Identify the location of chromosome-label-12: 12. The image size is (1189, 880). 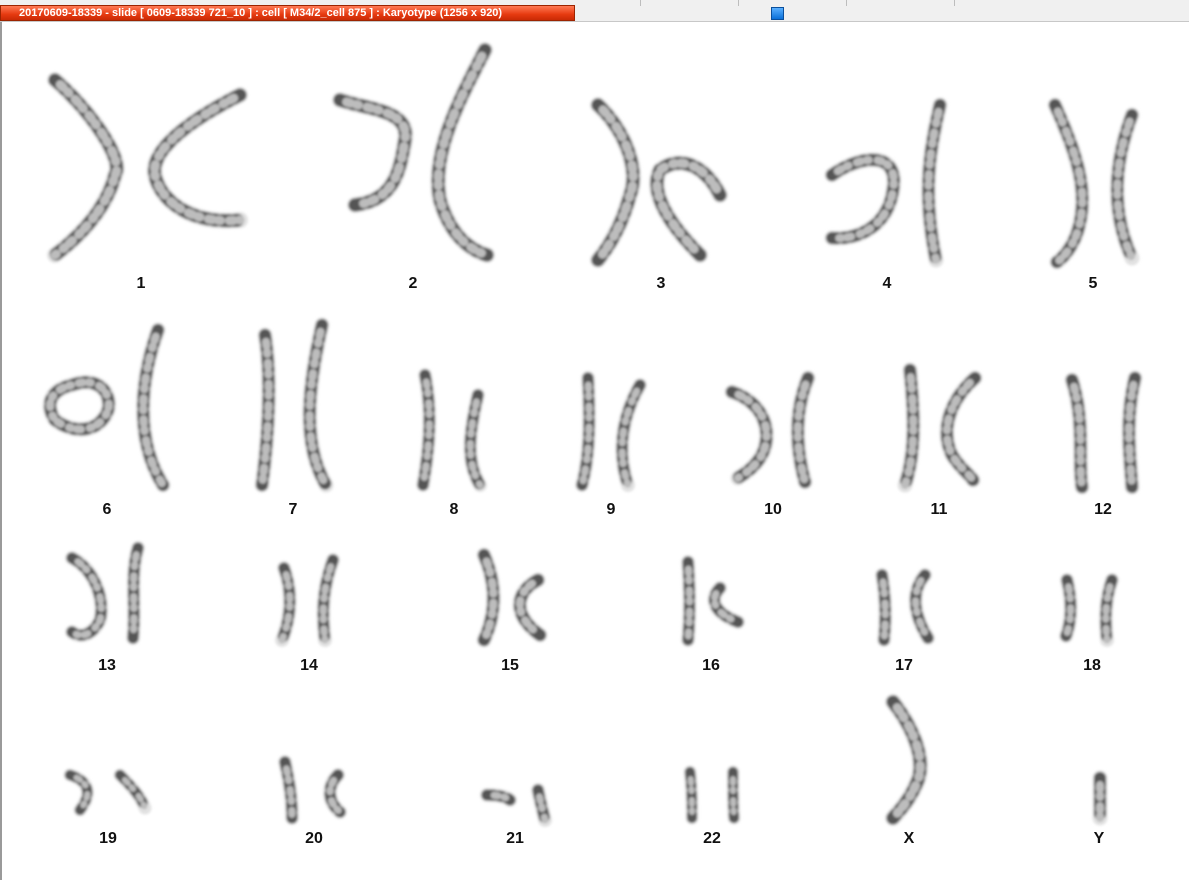
(1103, 509).